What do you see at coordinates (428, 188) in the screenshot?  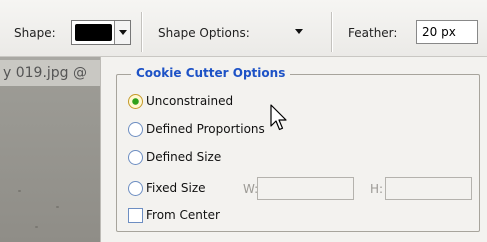 I see `height-input` at bounding box center [428, 188].